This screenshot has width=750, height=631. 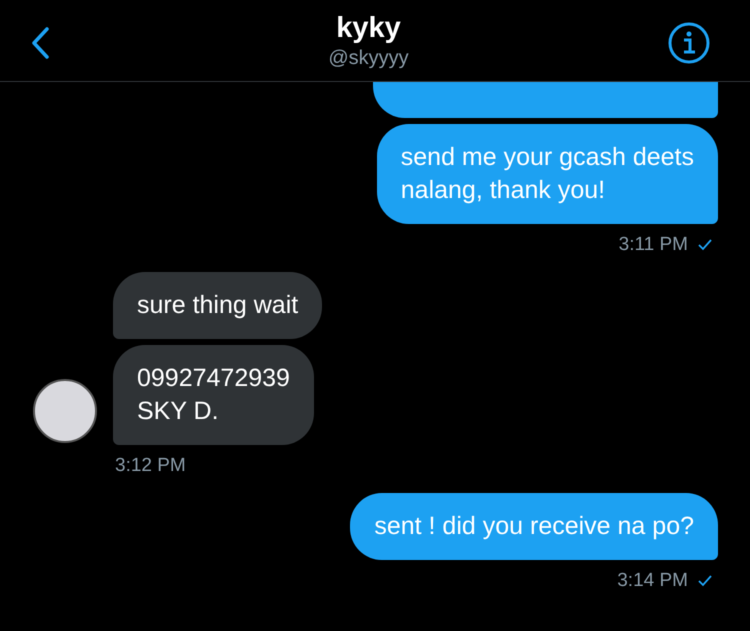 What do you see at coordinates (150, 466) in the screenshot?
I see `message-time: 3:12 PM` at bounding box center [150, 466].